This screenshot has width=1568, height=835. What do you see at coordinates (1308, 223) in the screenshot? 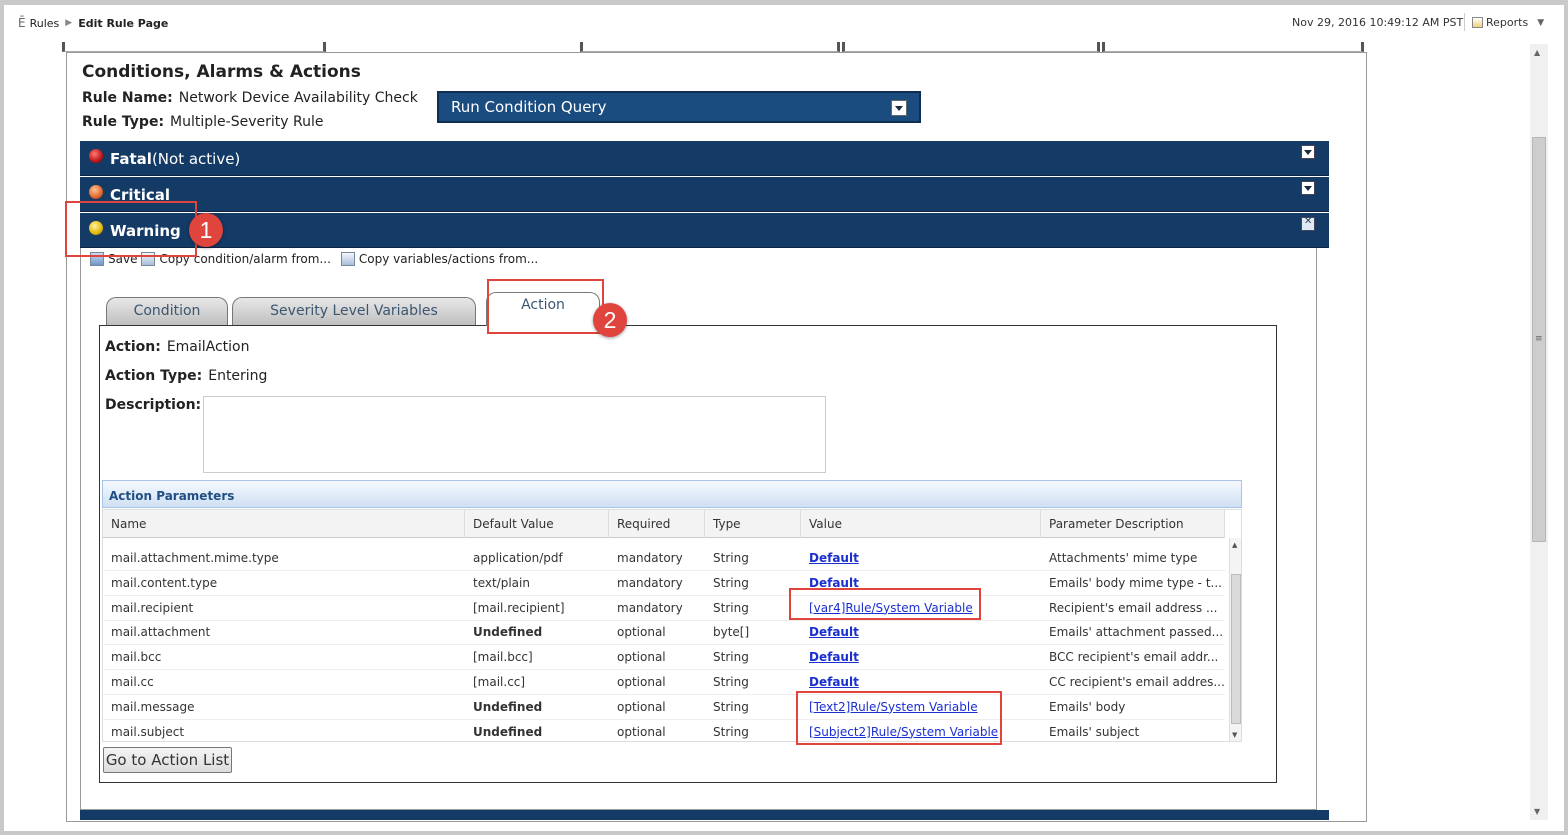
I see `collapse-icon` at bounding box center [1308, 223].